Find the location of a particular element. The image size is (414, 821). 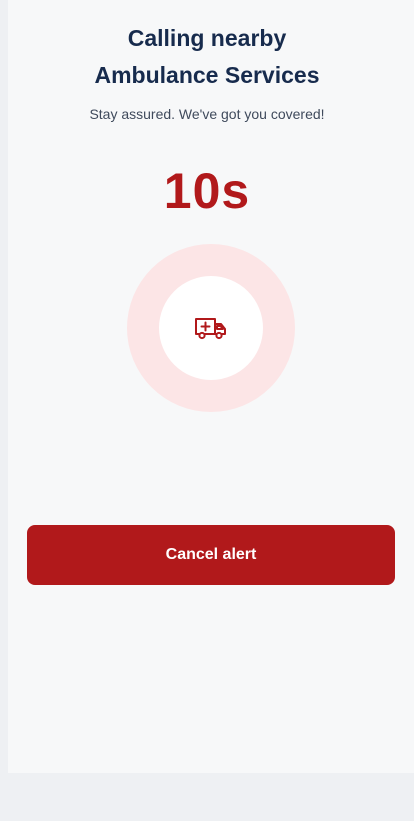

ambulance-icon is located at coordinates (211, 328).